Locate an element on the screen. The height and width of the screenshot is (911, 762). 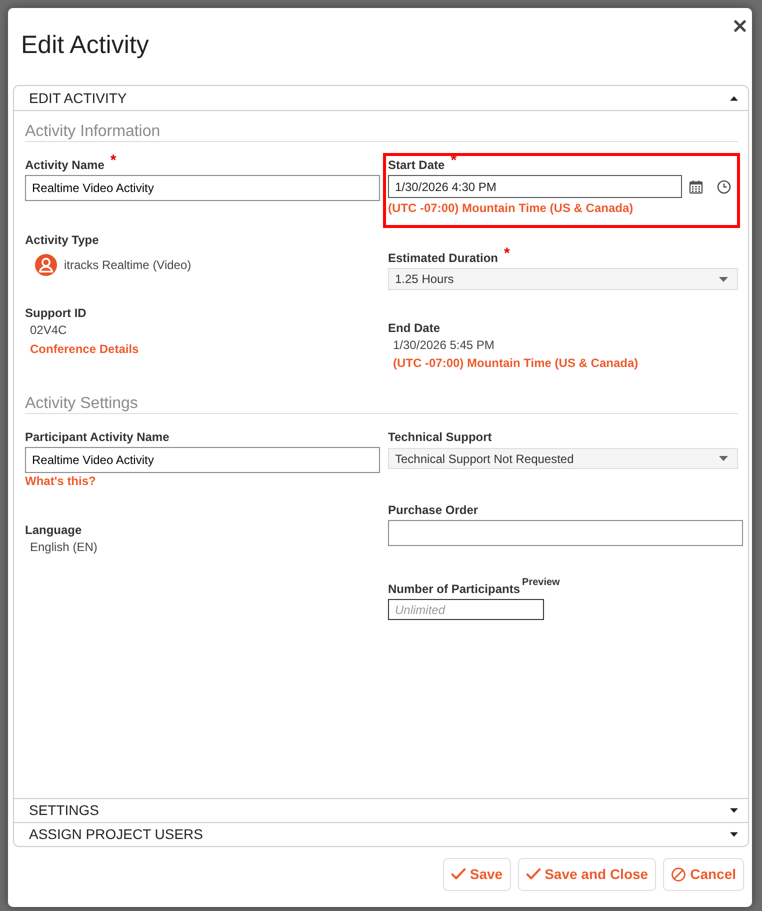
field-label: End Date is located at coordinates (414, 328).